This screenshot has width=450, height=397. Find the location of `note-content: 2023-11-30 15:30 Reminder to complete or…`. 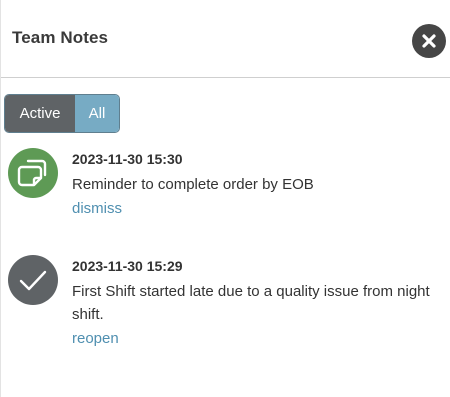

note-content: 2023-11-30 15:30 Reminder to complete or… is located at coordinates (252, 184).